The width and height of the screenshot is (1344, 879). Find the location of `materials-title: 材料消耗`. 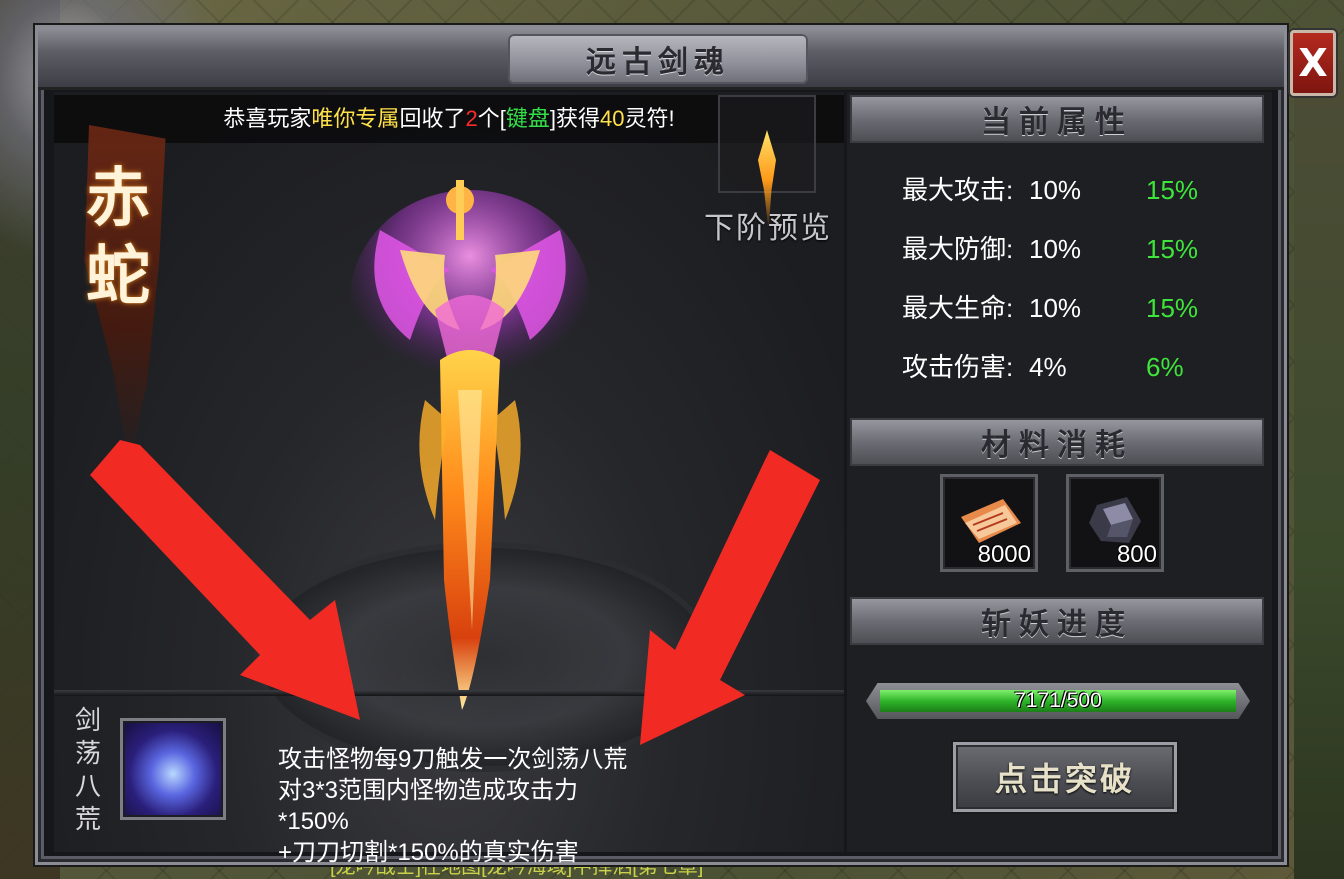

materials-title: 材料消耗 is located at coordinates (1057, 445).